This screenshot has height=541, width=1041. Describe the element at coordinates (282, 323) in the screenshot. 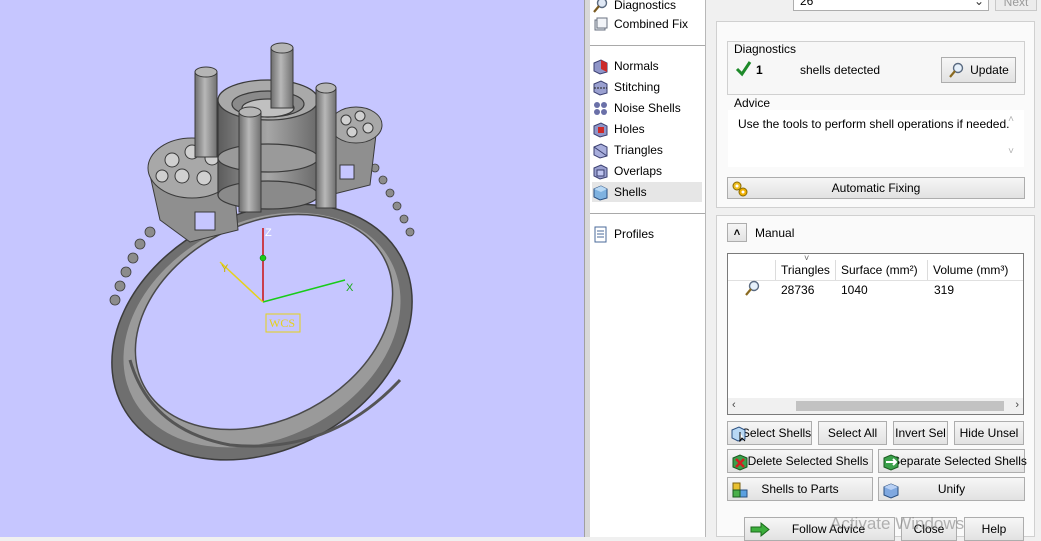

I see `wcs-label: WCS` at that location.